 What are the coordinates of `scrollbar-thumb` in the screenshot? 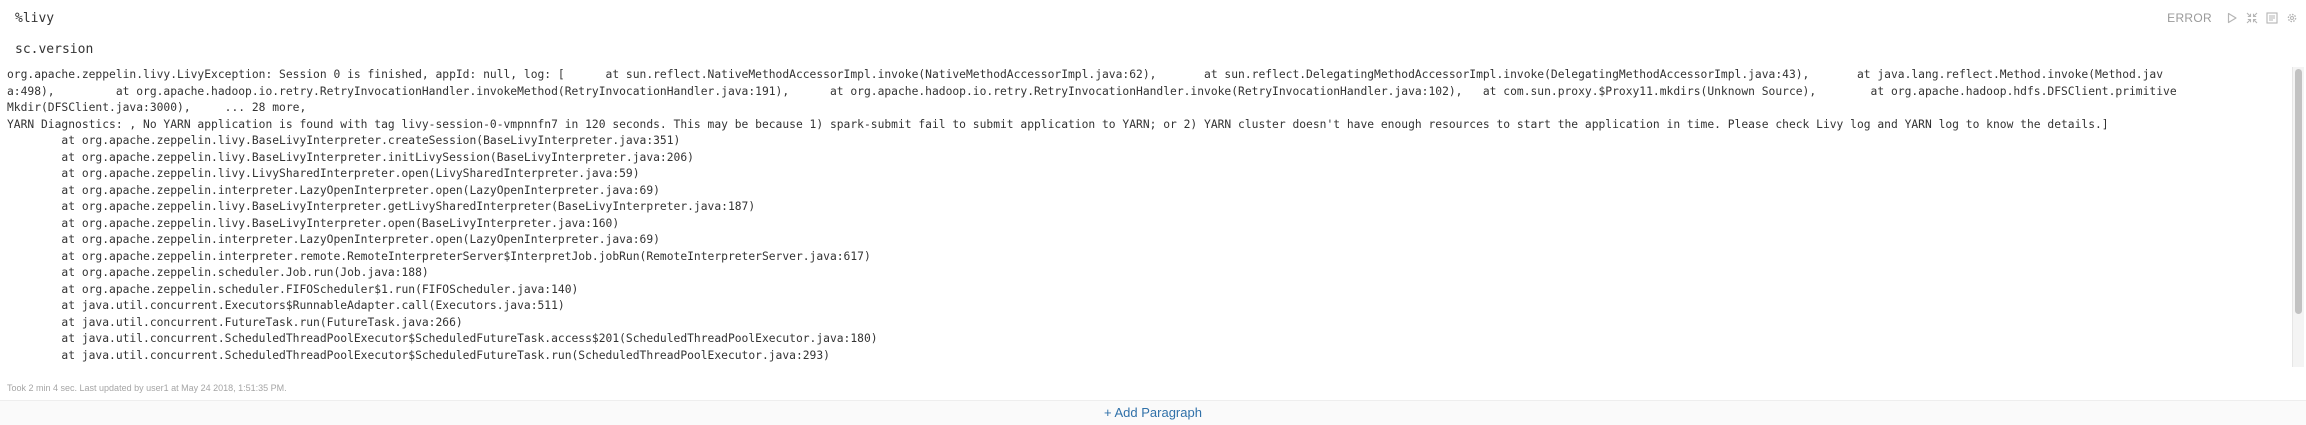 It's located at (2298, 191).